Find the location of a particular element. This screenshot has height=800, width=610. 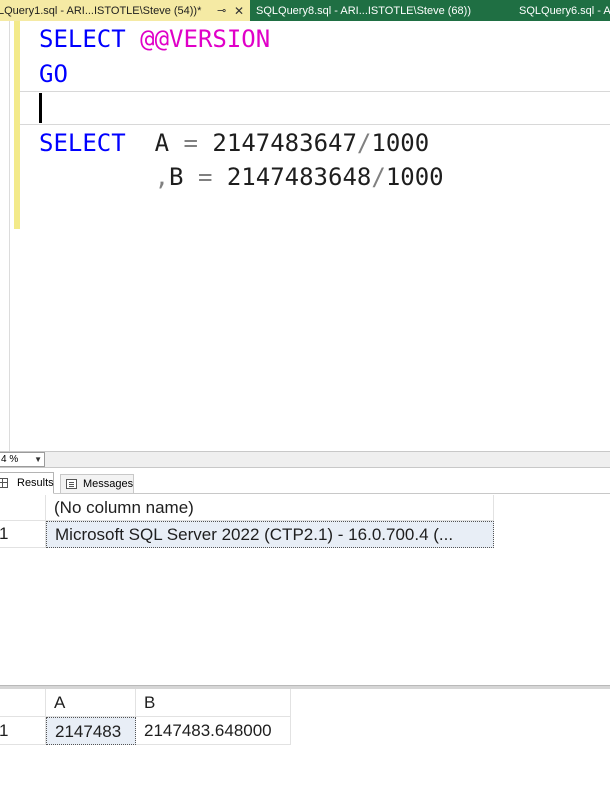

row-number: 1 is located at coordinates (23, 534).